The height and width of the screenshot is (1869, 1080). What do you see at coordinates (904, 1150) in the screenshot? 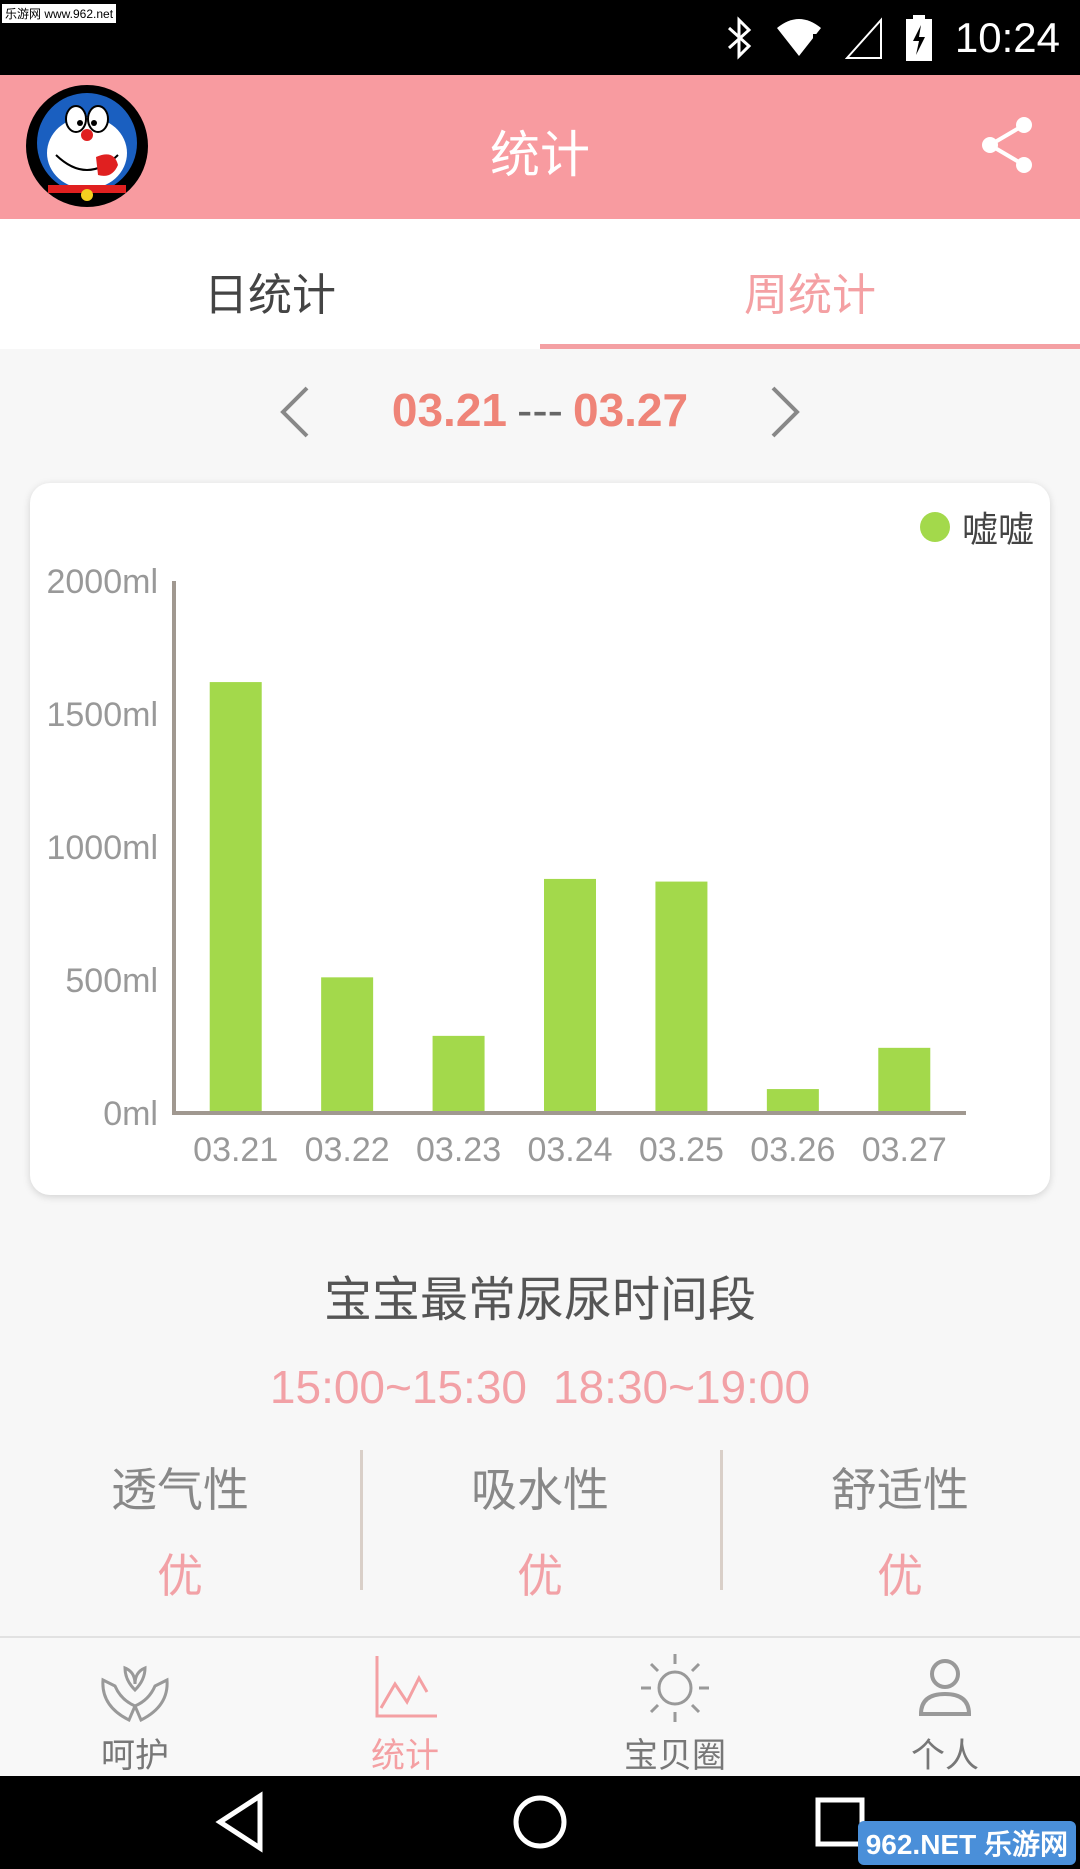
I see `x-tick-label: 03.27` at bounding box center [904, 1150].